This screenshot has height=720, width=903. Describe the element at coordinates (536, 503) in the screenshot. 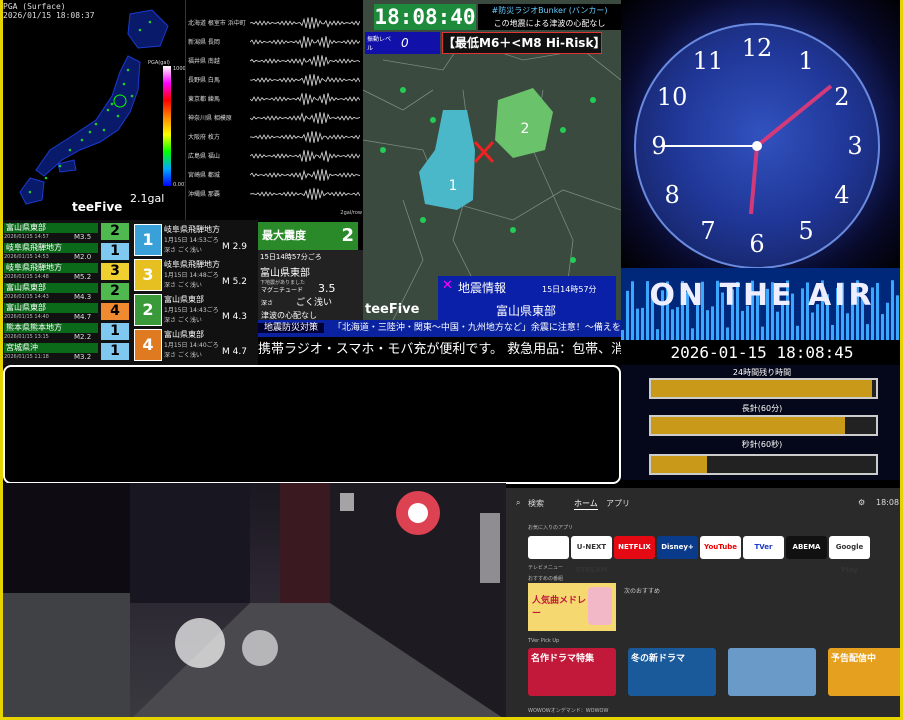

I see `search-tab: 検索` at that location.